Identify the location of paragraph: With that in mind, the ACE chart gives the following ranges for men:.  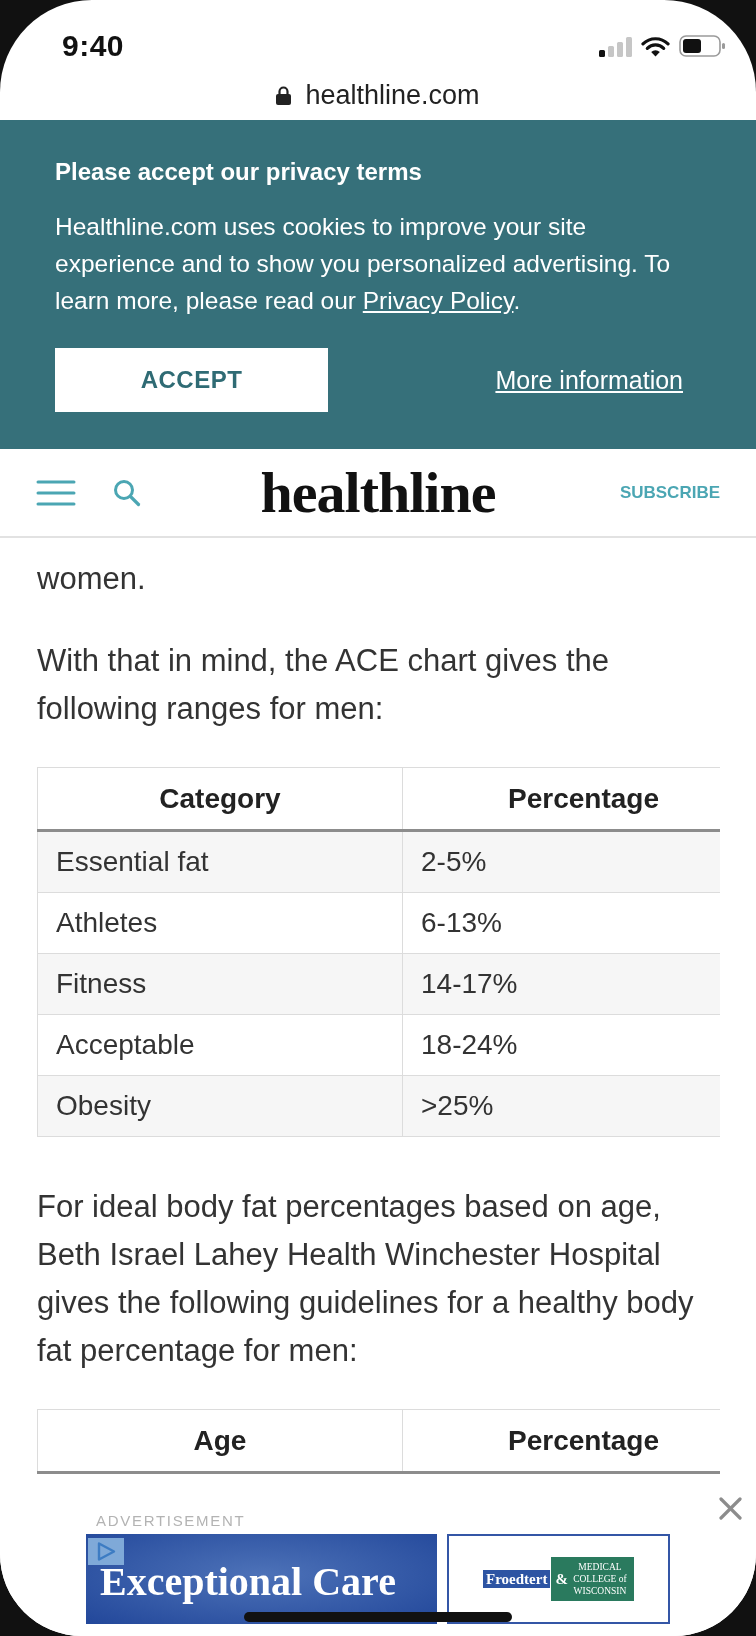
(324, 685).